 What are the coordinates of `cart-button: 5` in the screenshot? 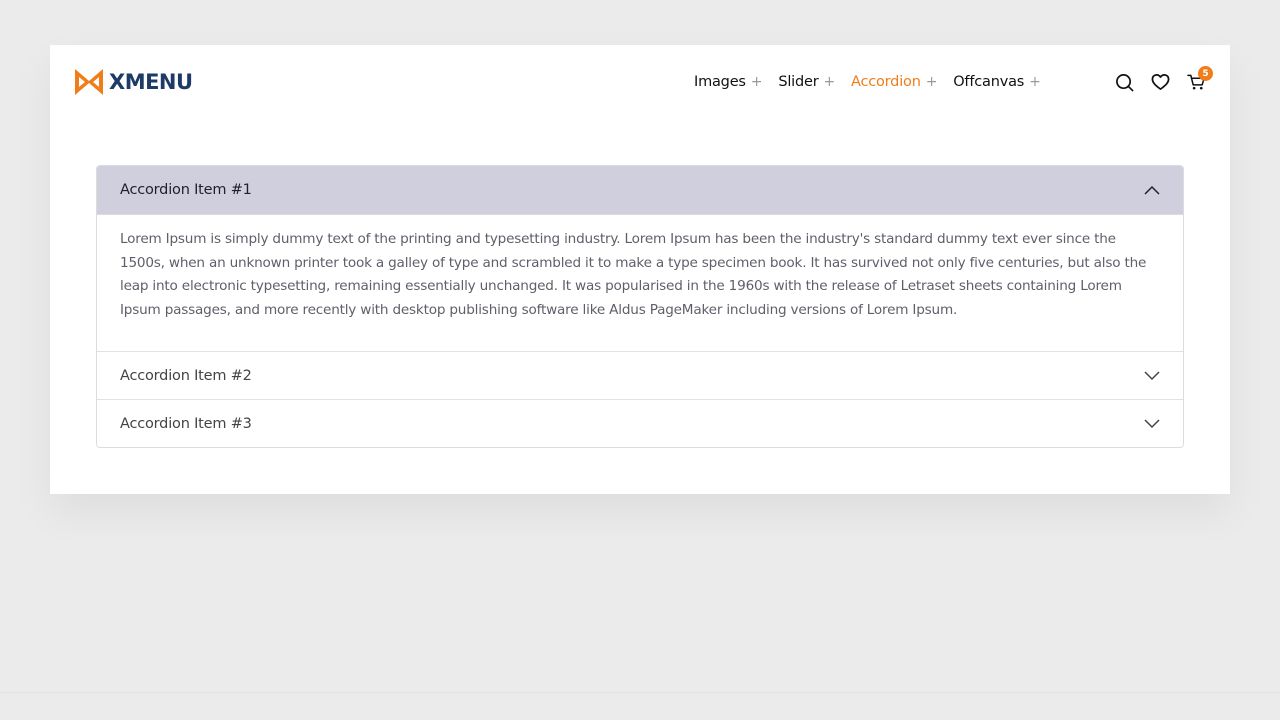 It's located at (1199, 79).